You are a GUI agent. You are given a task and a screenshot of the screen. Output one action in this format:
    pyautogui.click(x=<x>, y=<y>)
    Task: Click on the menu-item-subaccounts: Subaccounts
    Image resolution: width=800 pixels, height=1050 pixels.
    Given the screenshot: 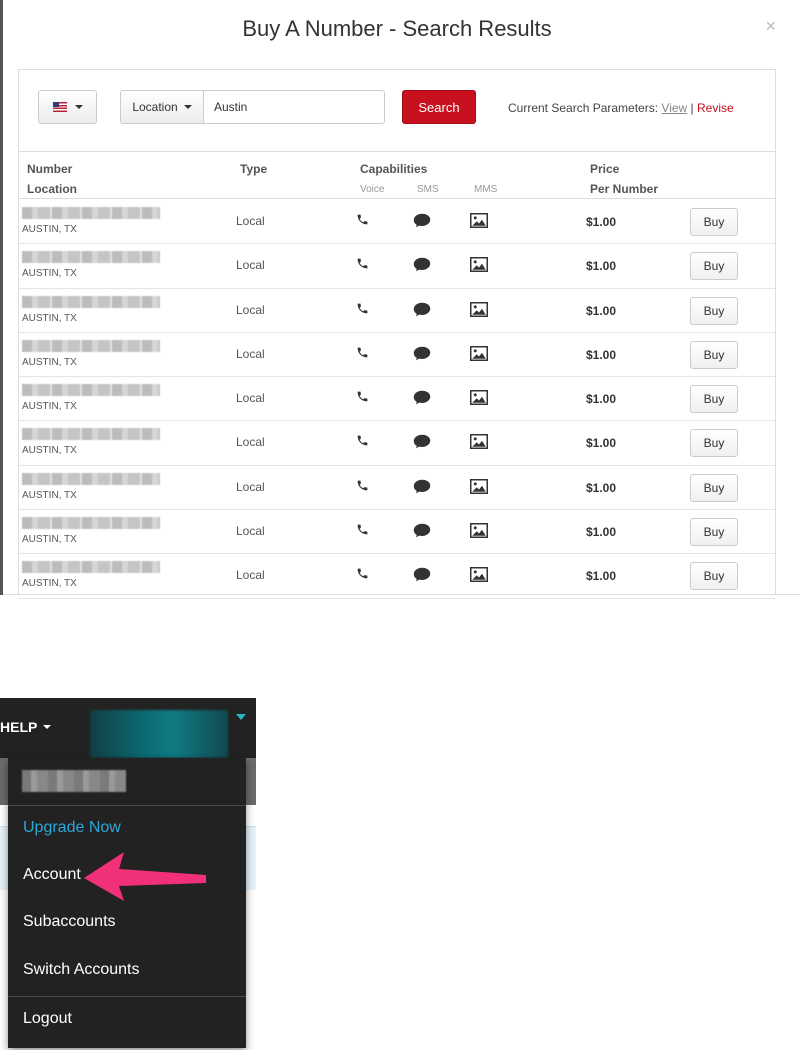 What is the action you would take?
    pyautogui.click(x=69, y=922)
    